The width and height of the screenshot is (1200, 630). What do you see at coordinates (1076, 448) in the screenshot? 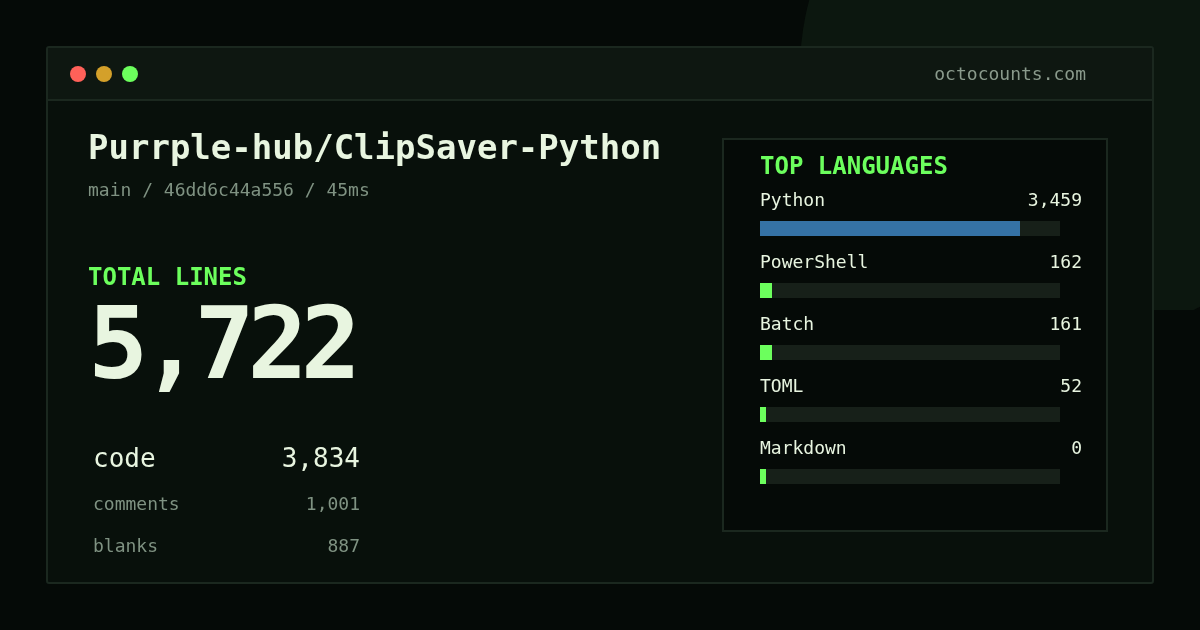
I see `language-count: 0` at bounding box center [1076, 448].